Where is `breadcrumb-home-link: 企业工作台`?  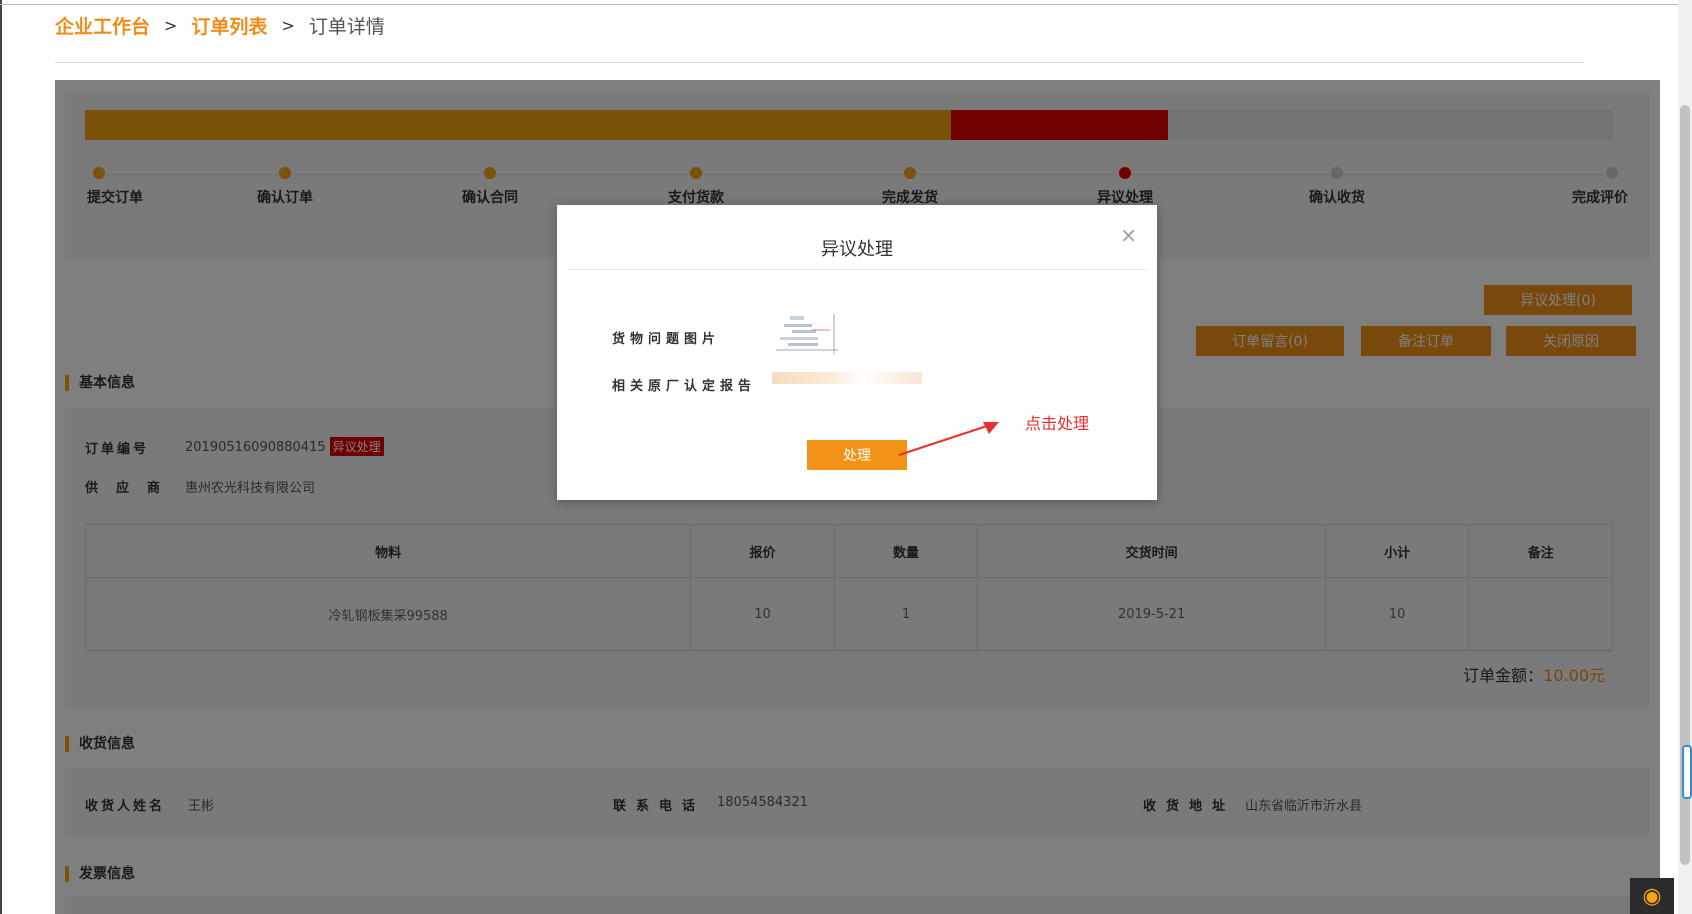 breadcrumb-home-link: 企业工作台 is located at coordinates (102, 25).